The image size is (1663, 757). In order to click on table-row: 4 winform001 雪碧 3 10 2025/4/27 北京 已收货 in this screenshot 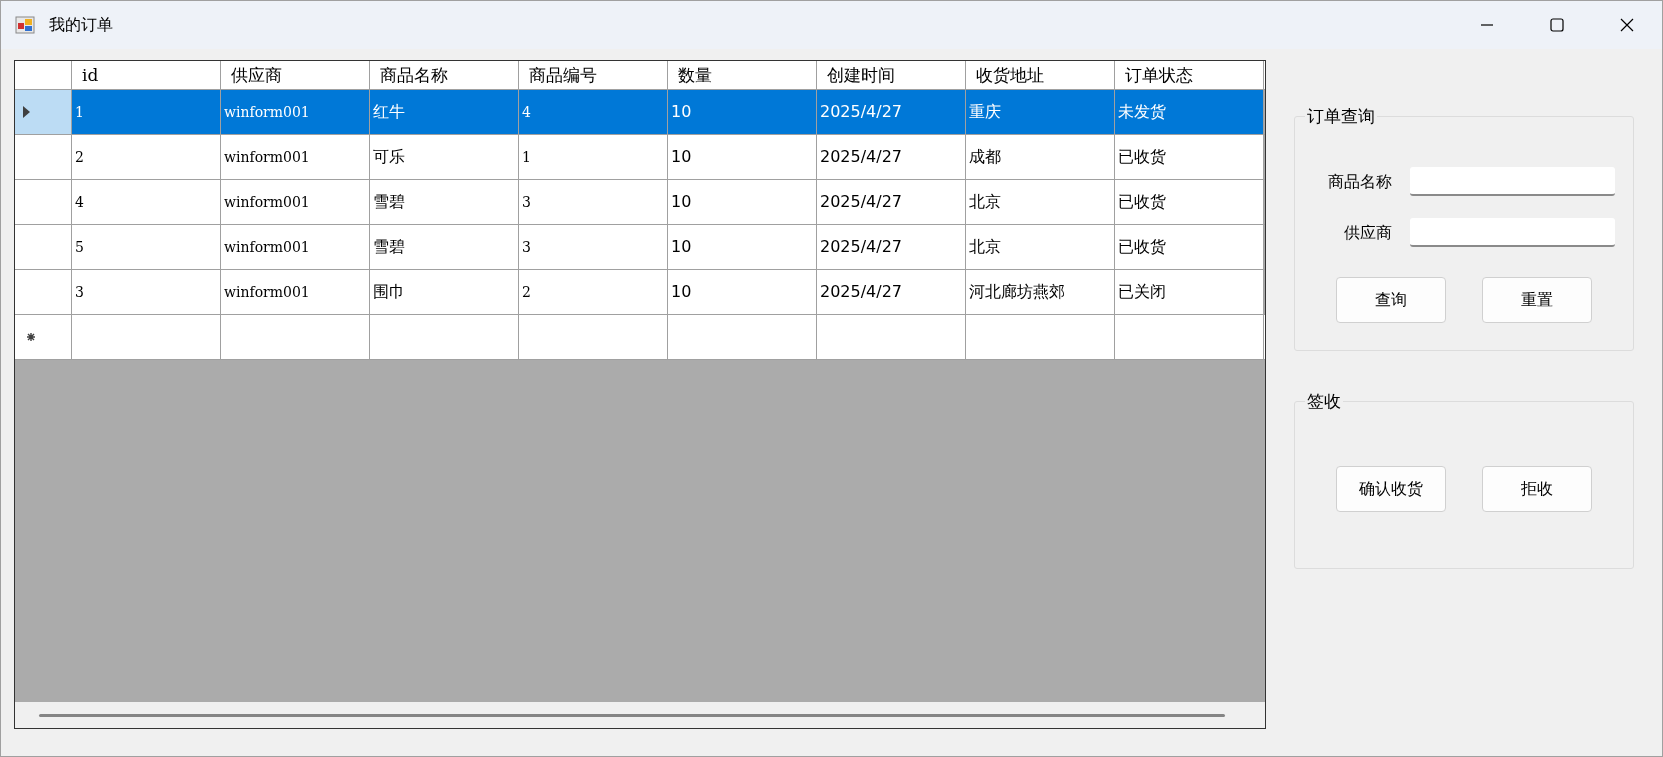, I will do `click(640, 202)`.